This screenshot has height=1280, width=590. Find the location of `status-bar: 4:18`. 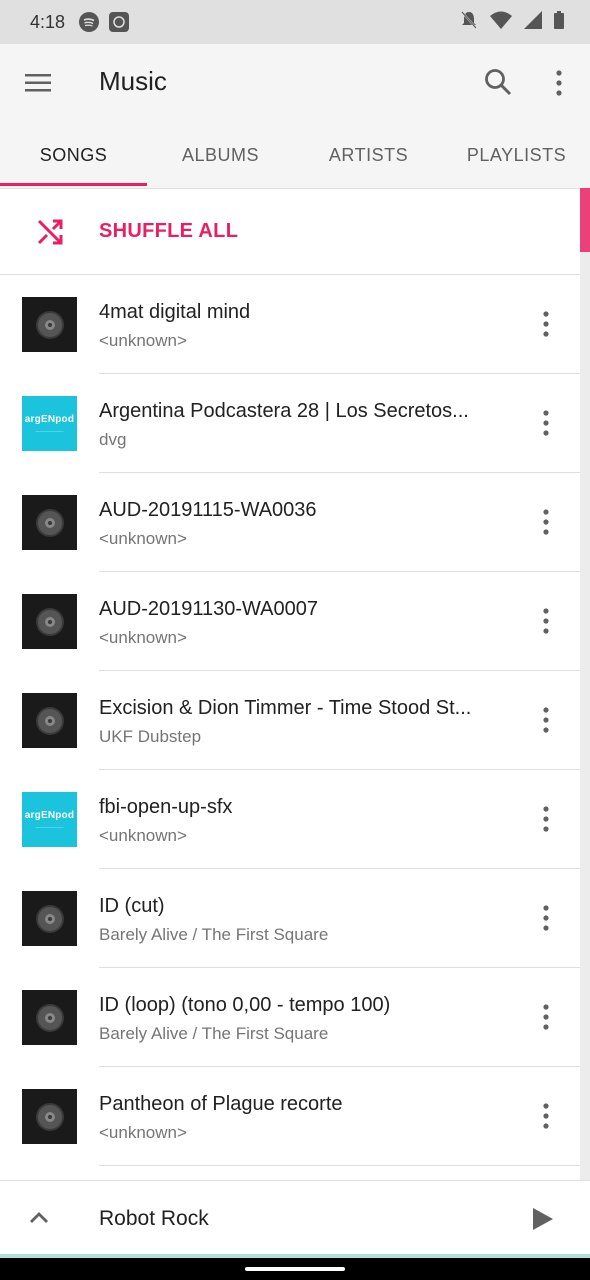

status-bar: 4:18 is located at coordinates (295, 22).